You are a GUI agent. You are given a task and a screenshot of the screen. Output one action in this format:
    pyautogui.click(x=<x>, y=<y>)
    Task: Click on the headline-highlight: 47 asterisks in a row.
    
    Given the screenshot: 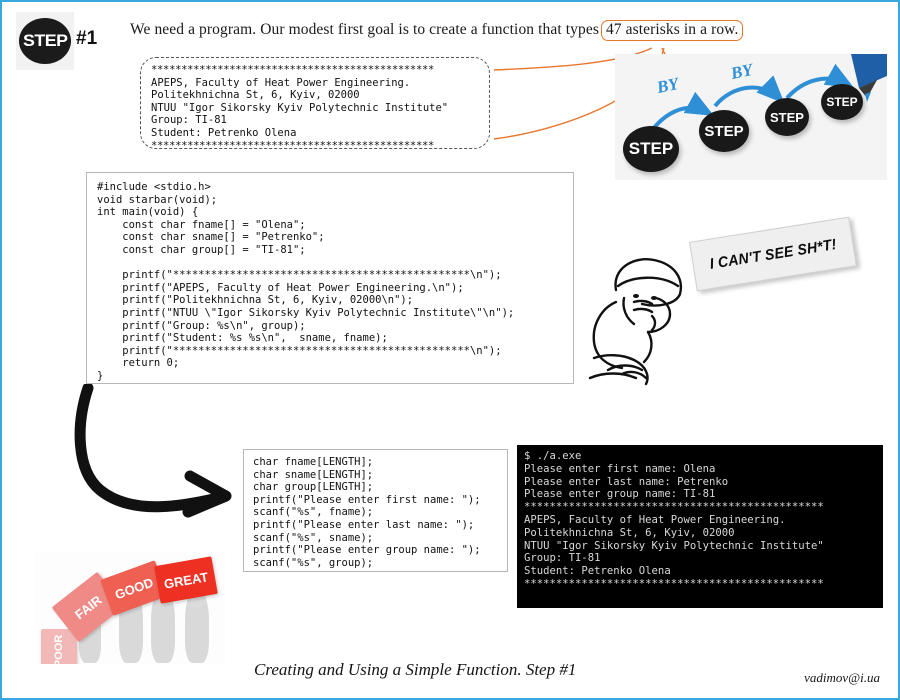 What is the action you would take?
    pyautogui.click(x=672, y=30)
    